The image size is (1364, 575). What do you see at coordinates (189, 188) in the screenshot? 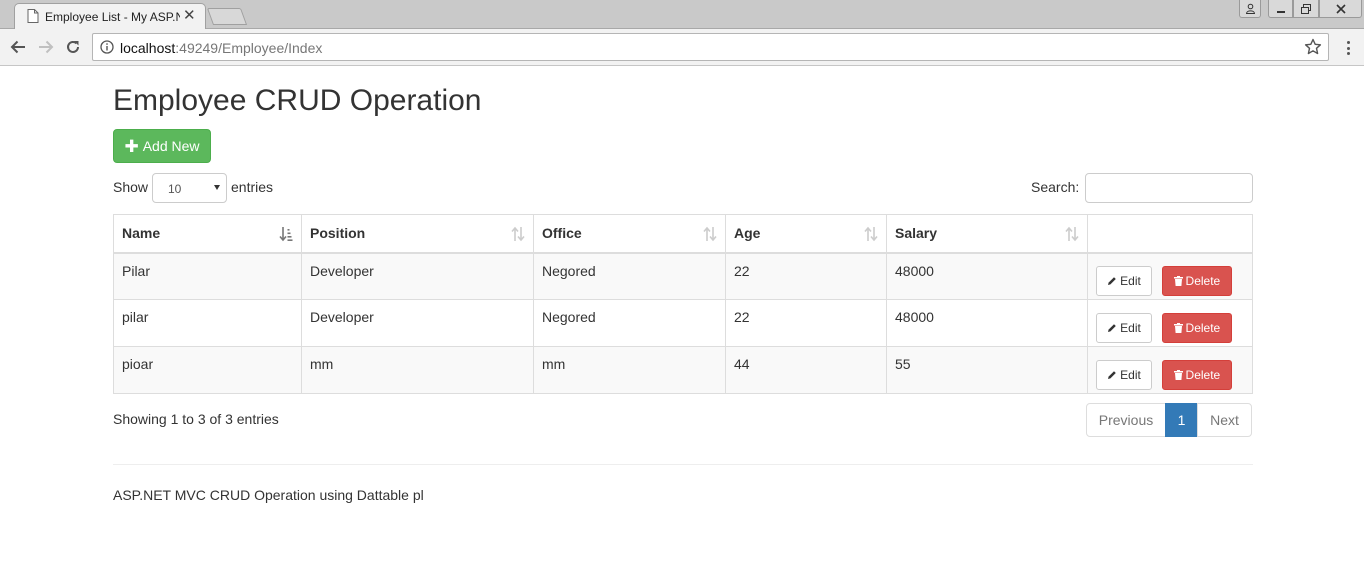
I see `page-length-select: 10` at bounding box center [189, 188].